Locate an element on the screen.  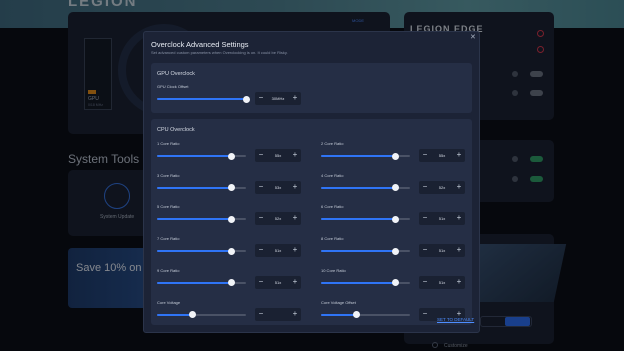
overclock-setting: GPU Clock Offset −30MHz + is located at coordinates (232, 99).